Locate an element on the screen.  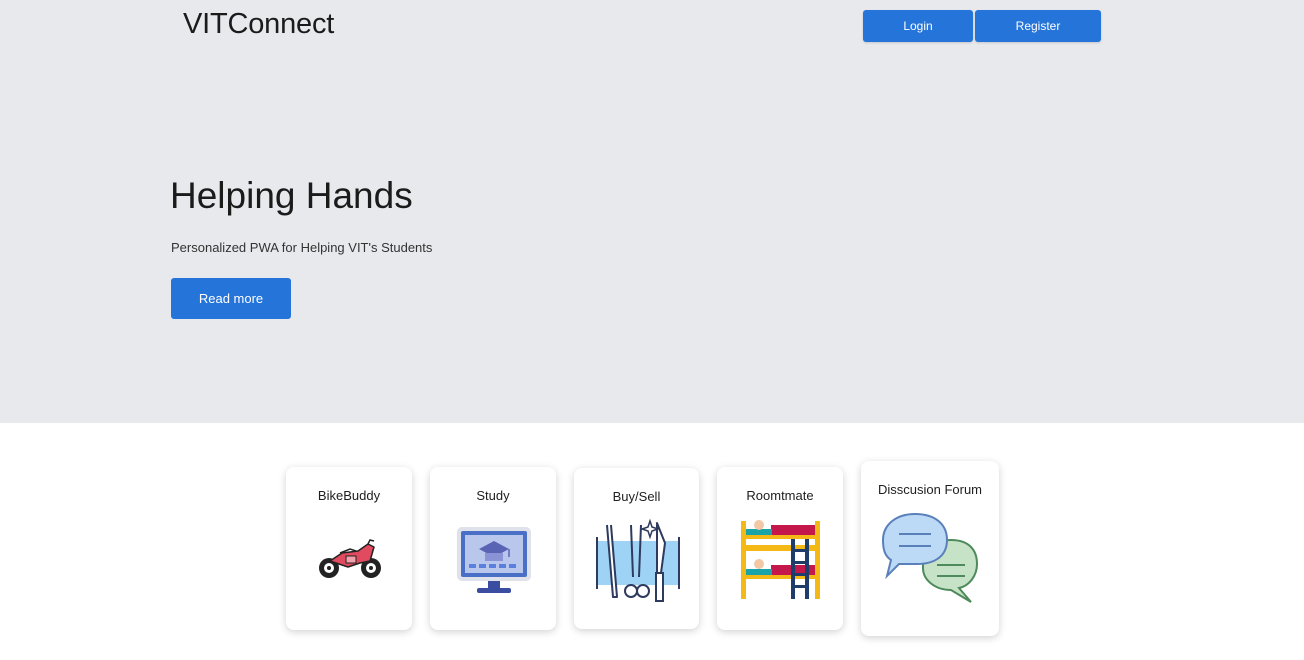
service-card-roommate: Roomtmate is located at coordinates (780, 548).